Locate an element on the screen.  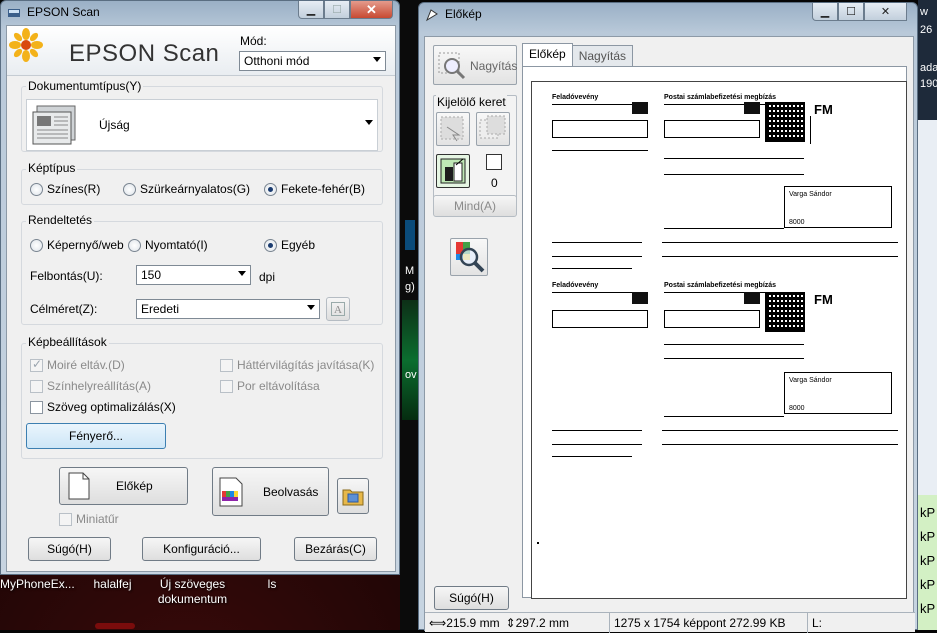
svg-text: A is located at coordinates (338, 310).